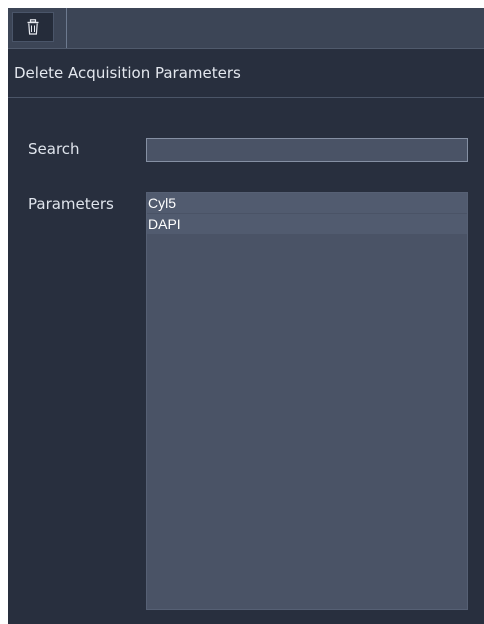 This screenshot has height=624, width=484. Describe the element at coordinates (71, 204) in the screenshot. I see `parameters-label: Parameters` at that location.